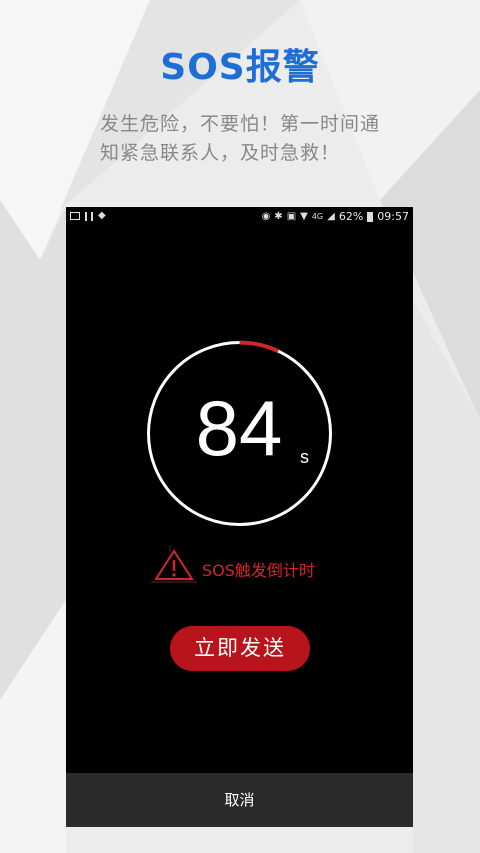  Describe the element at coordinates (240, 648) in the screenshot. I see `send-now-button: 立即发送` at that location.